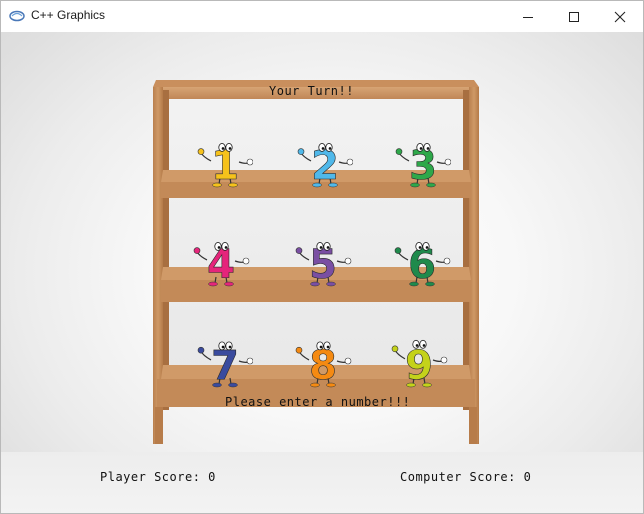 Image resolution: width=644 pixels, height=514 pixels. What do you see at coordinates (68, 15) in the screenshot?
I see `window-title: C++ Graphics` at bounding box center [68, 15].